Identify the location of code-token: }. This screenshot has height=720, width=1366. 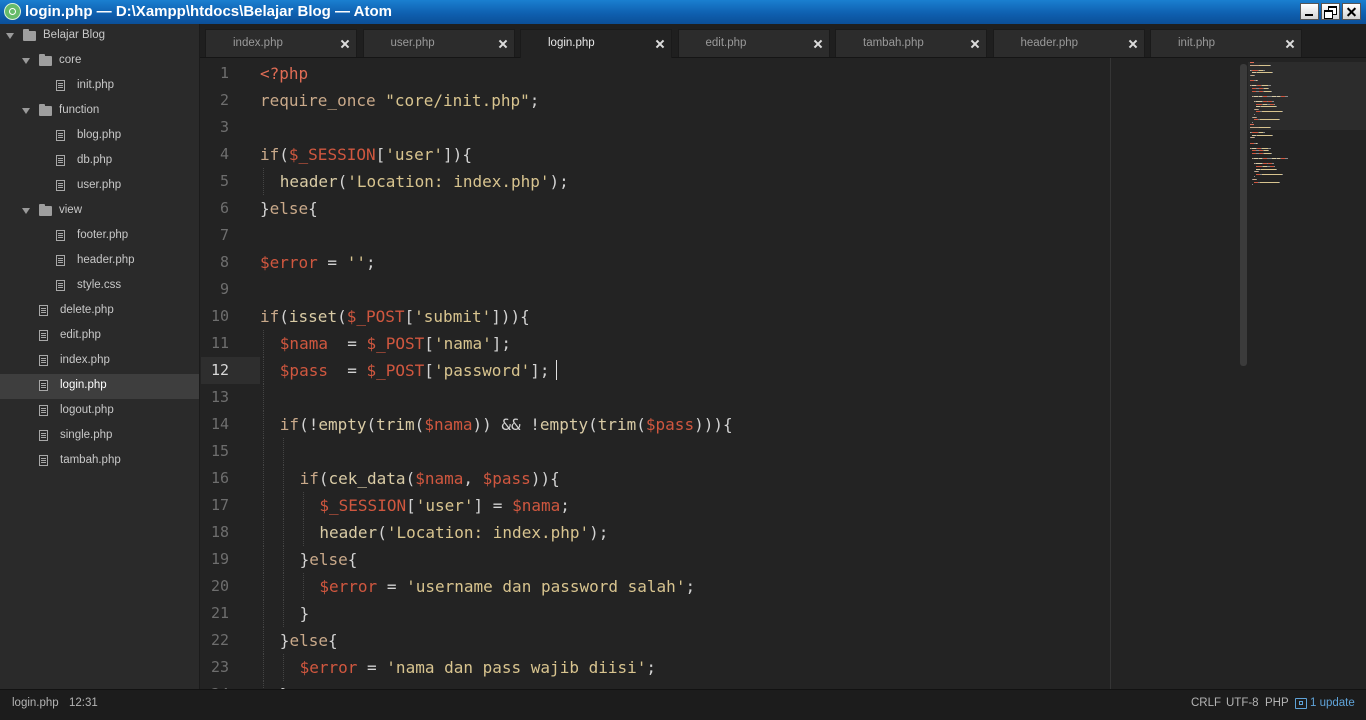
(304, 559).